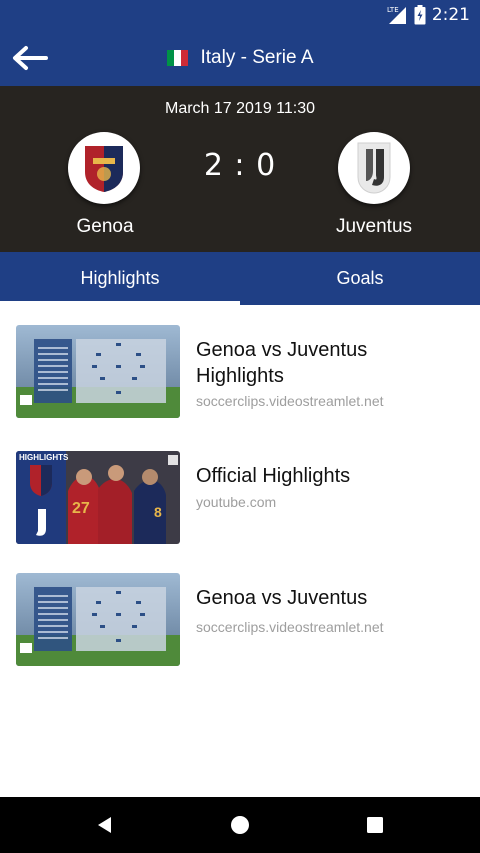  I want to click on back-button, so click(30, 58).